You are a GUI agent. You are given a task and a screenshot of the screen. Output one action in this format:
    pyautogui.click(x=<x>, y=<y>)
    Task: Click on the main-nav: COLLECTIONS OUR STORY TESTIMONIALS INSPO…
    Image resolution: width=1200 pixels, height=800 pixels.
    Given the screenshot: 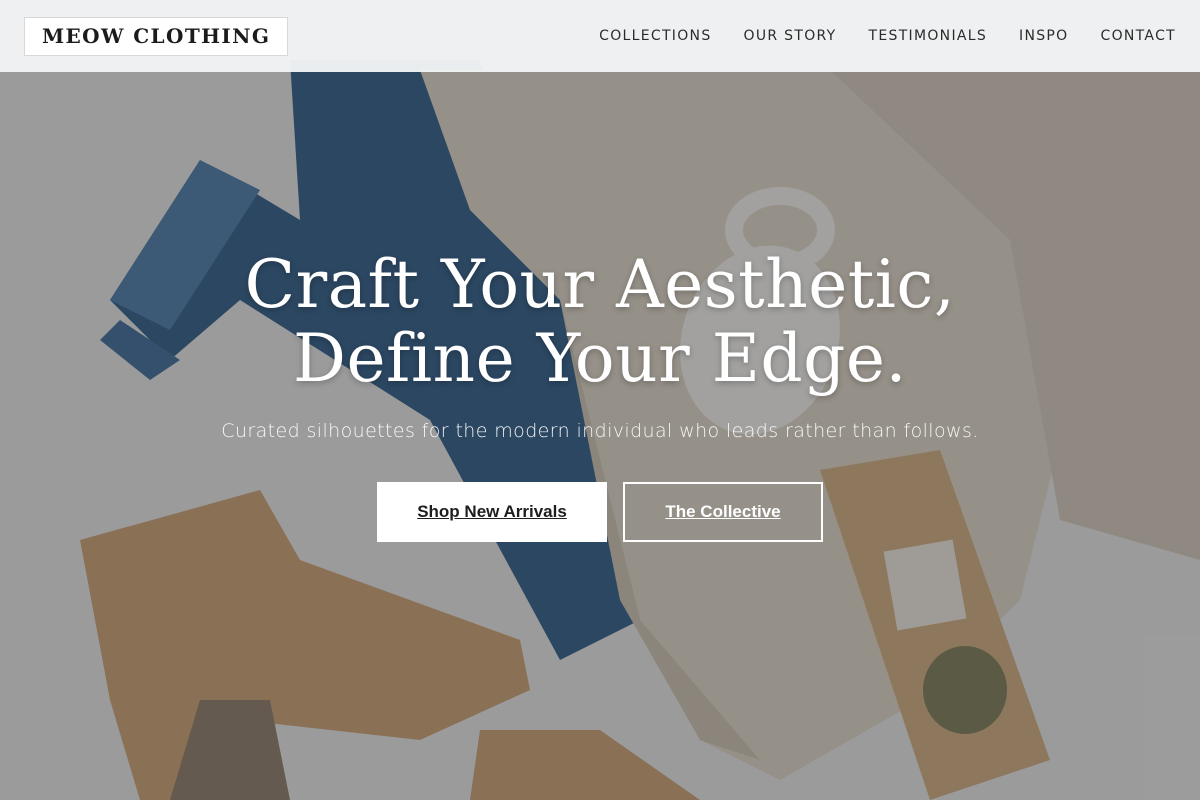 What is the action you would take?
    pyautogui.click(x=887, y=36)
    